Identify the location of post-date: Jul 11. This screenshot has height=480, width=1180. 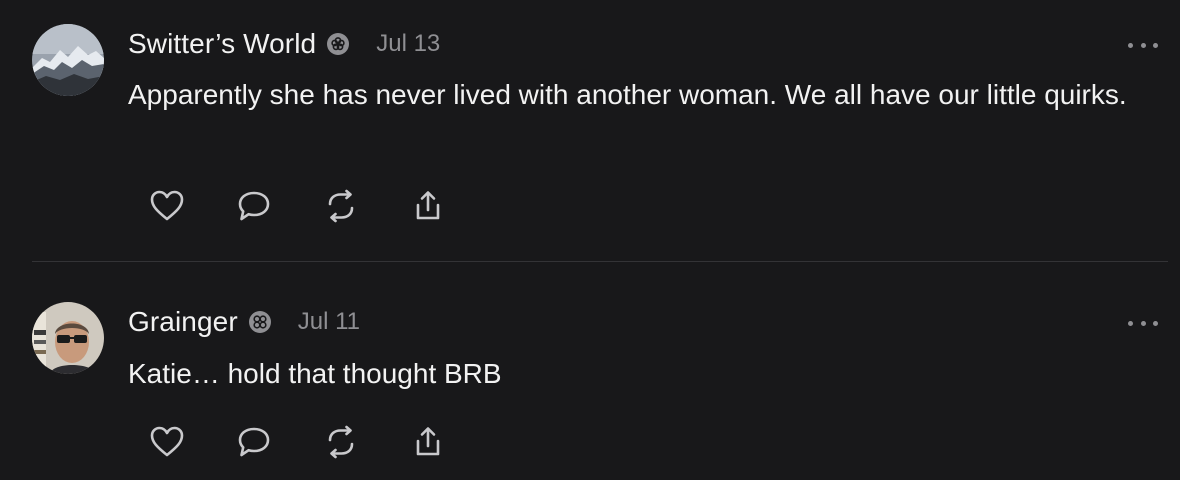
(329, 322).